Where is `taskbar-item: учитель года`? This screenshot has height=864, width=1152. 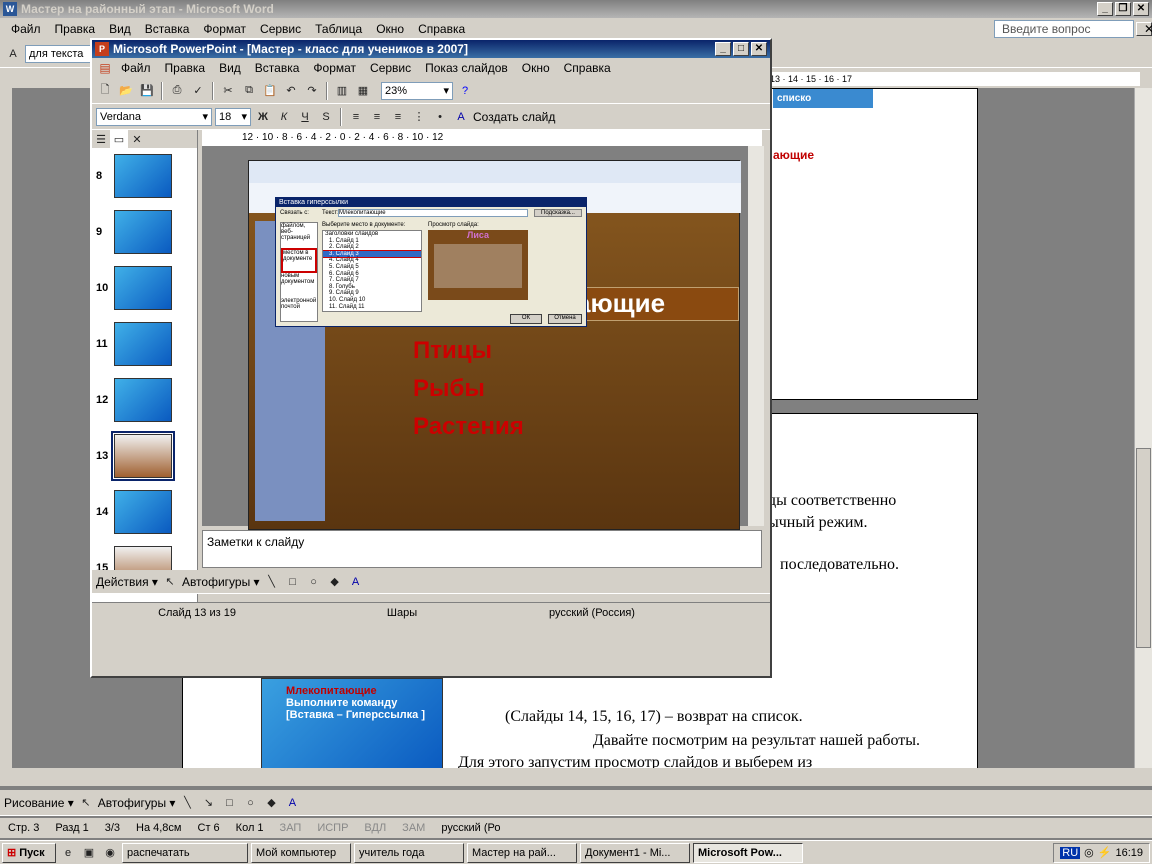 taskbar-item: учитель года is located at coordinates (409, 852).